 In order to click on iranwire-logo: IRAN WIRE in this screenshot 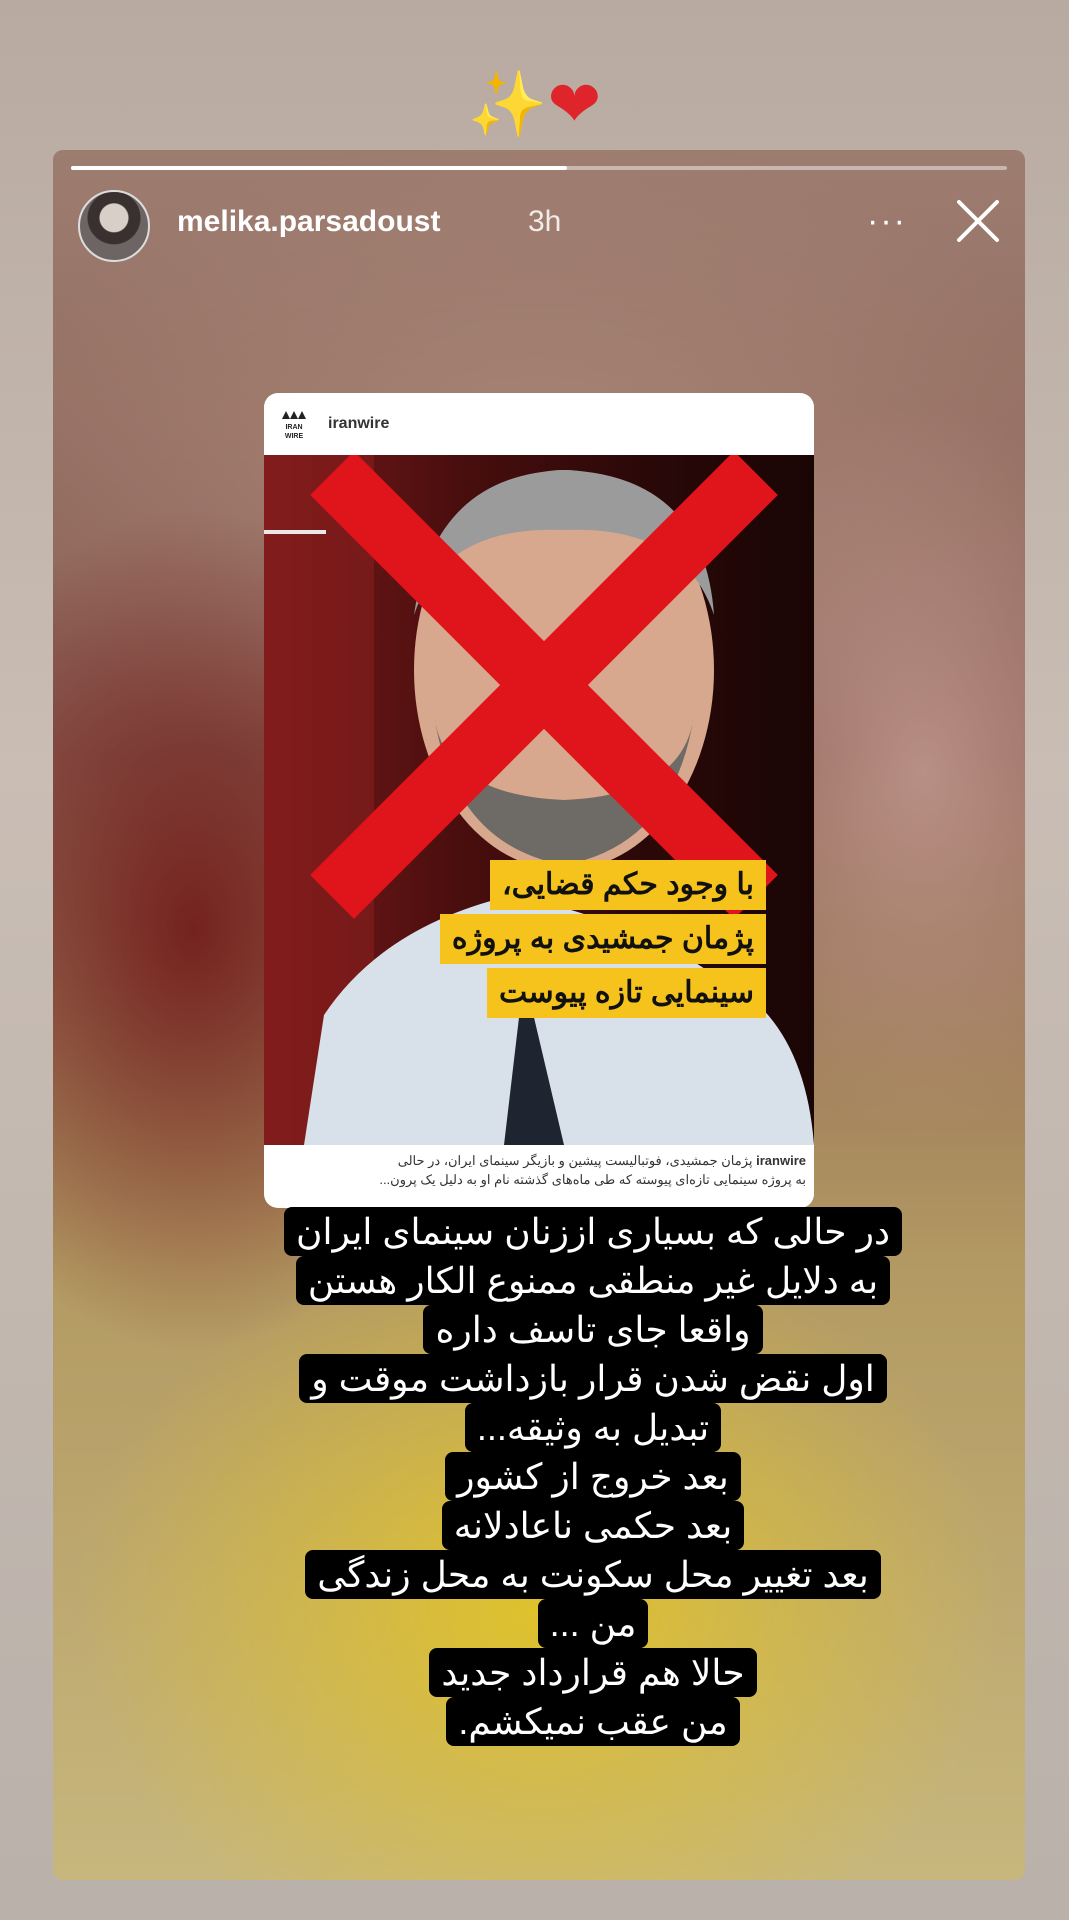, I will do `click(294, 425)`.